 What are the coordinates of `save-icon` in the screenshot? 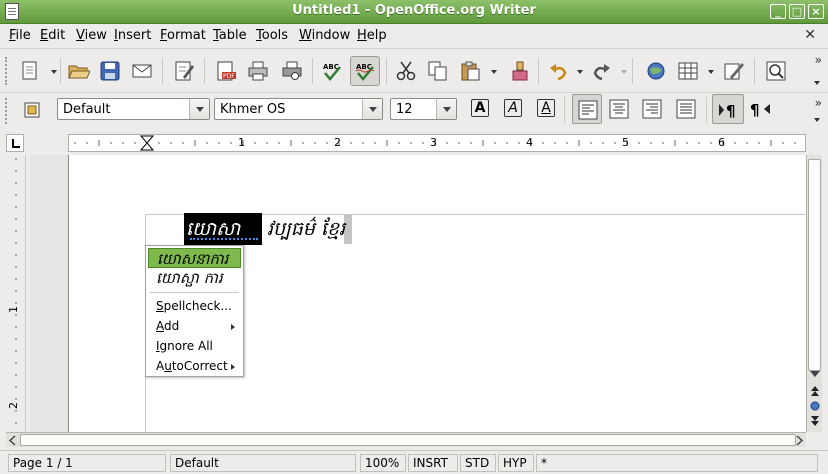 It's located at (110, 71).